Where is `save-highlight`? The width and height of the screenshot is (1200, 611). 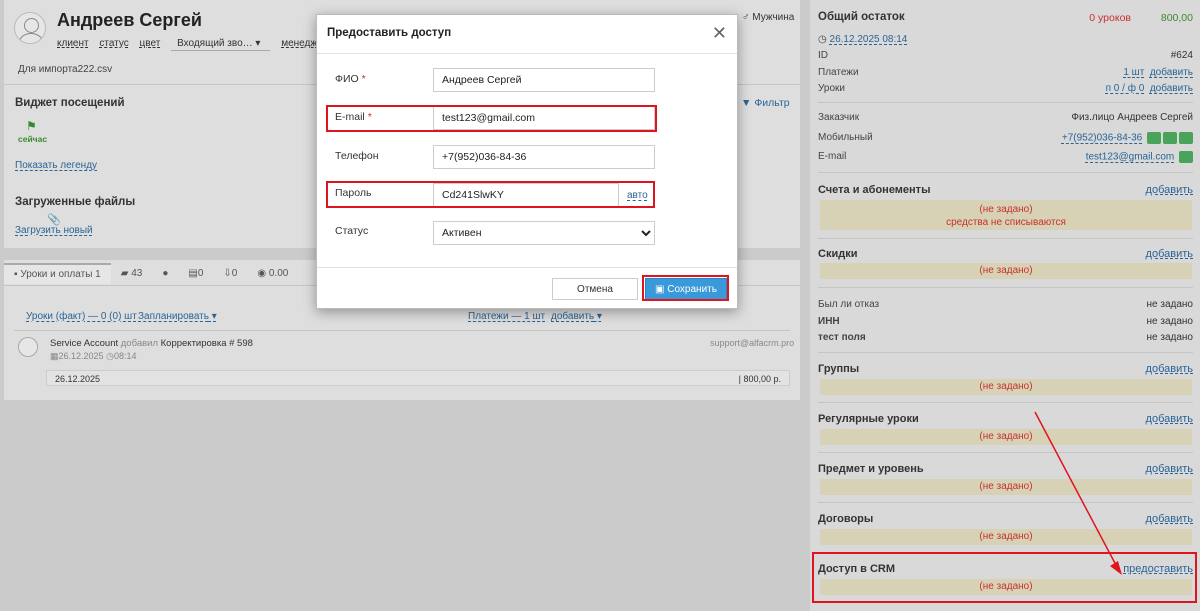
save-highlight is located at coordinates (685, 288).